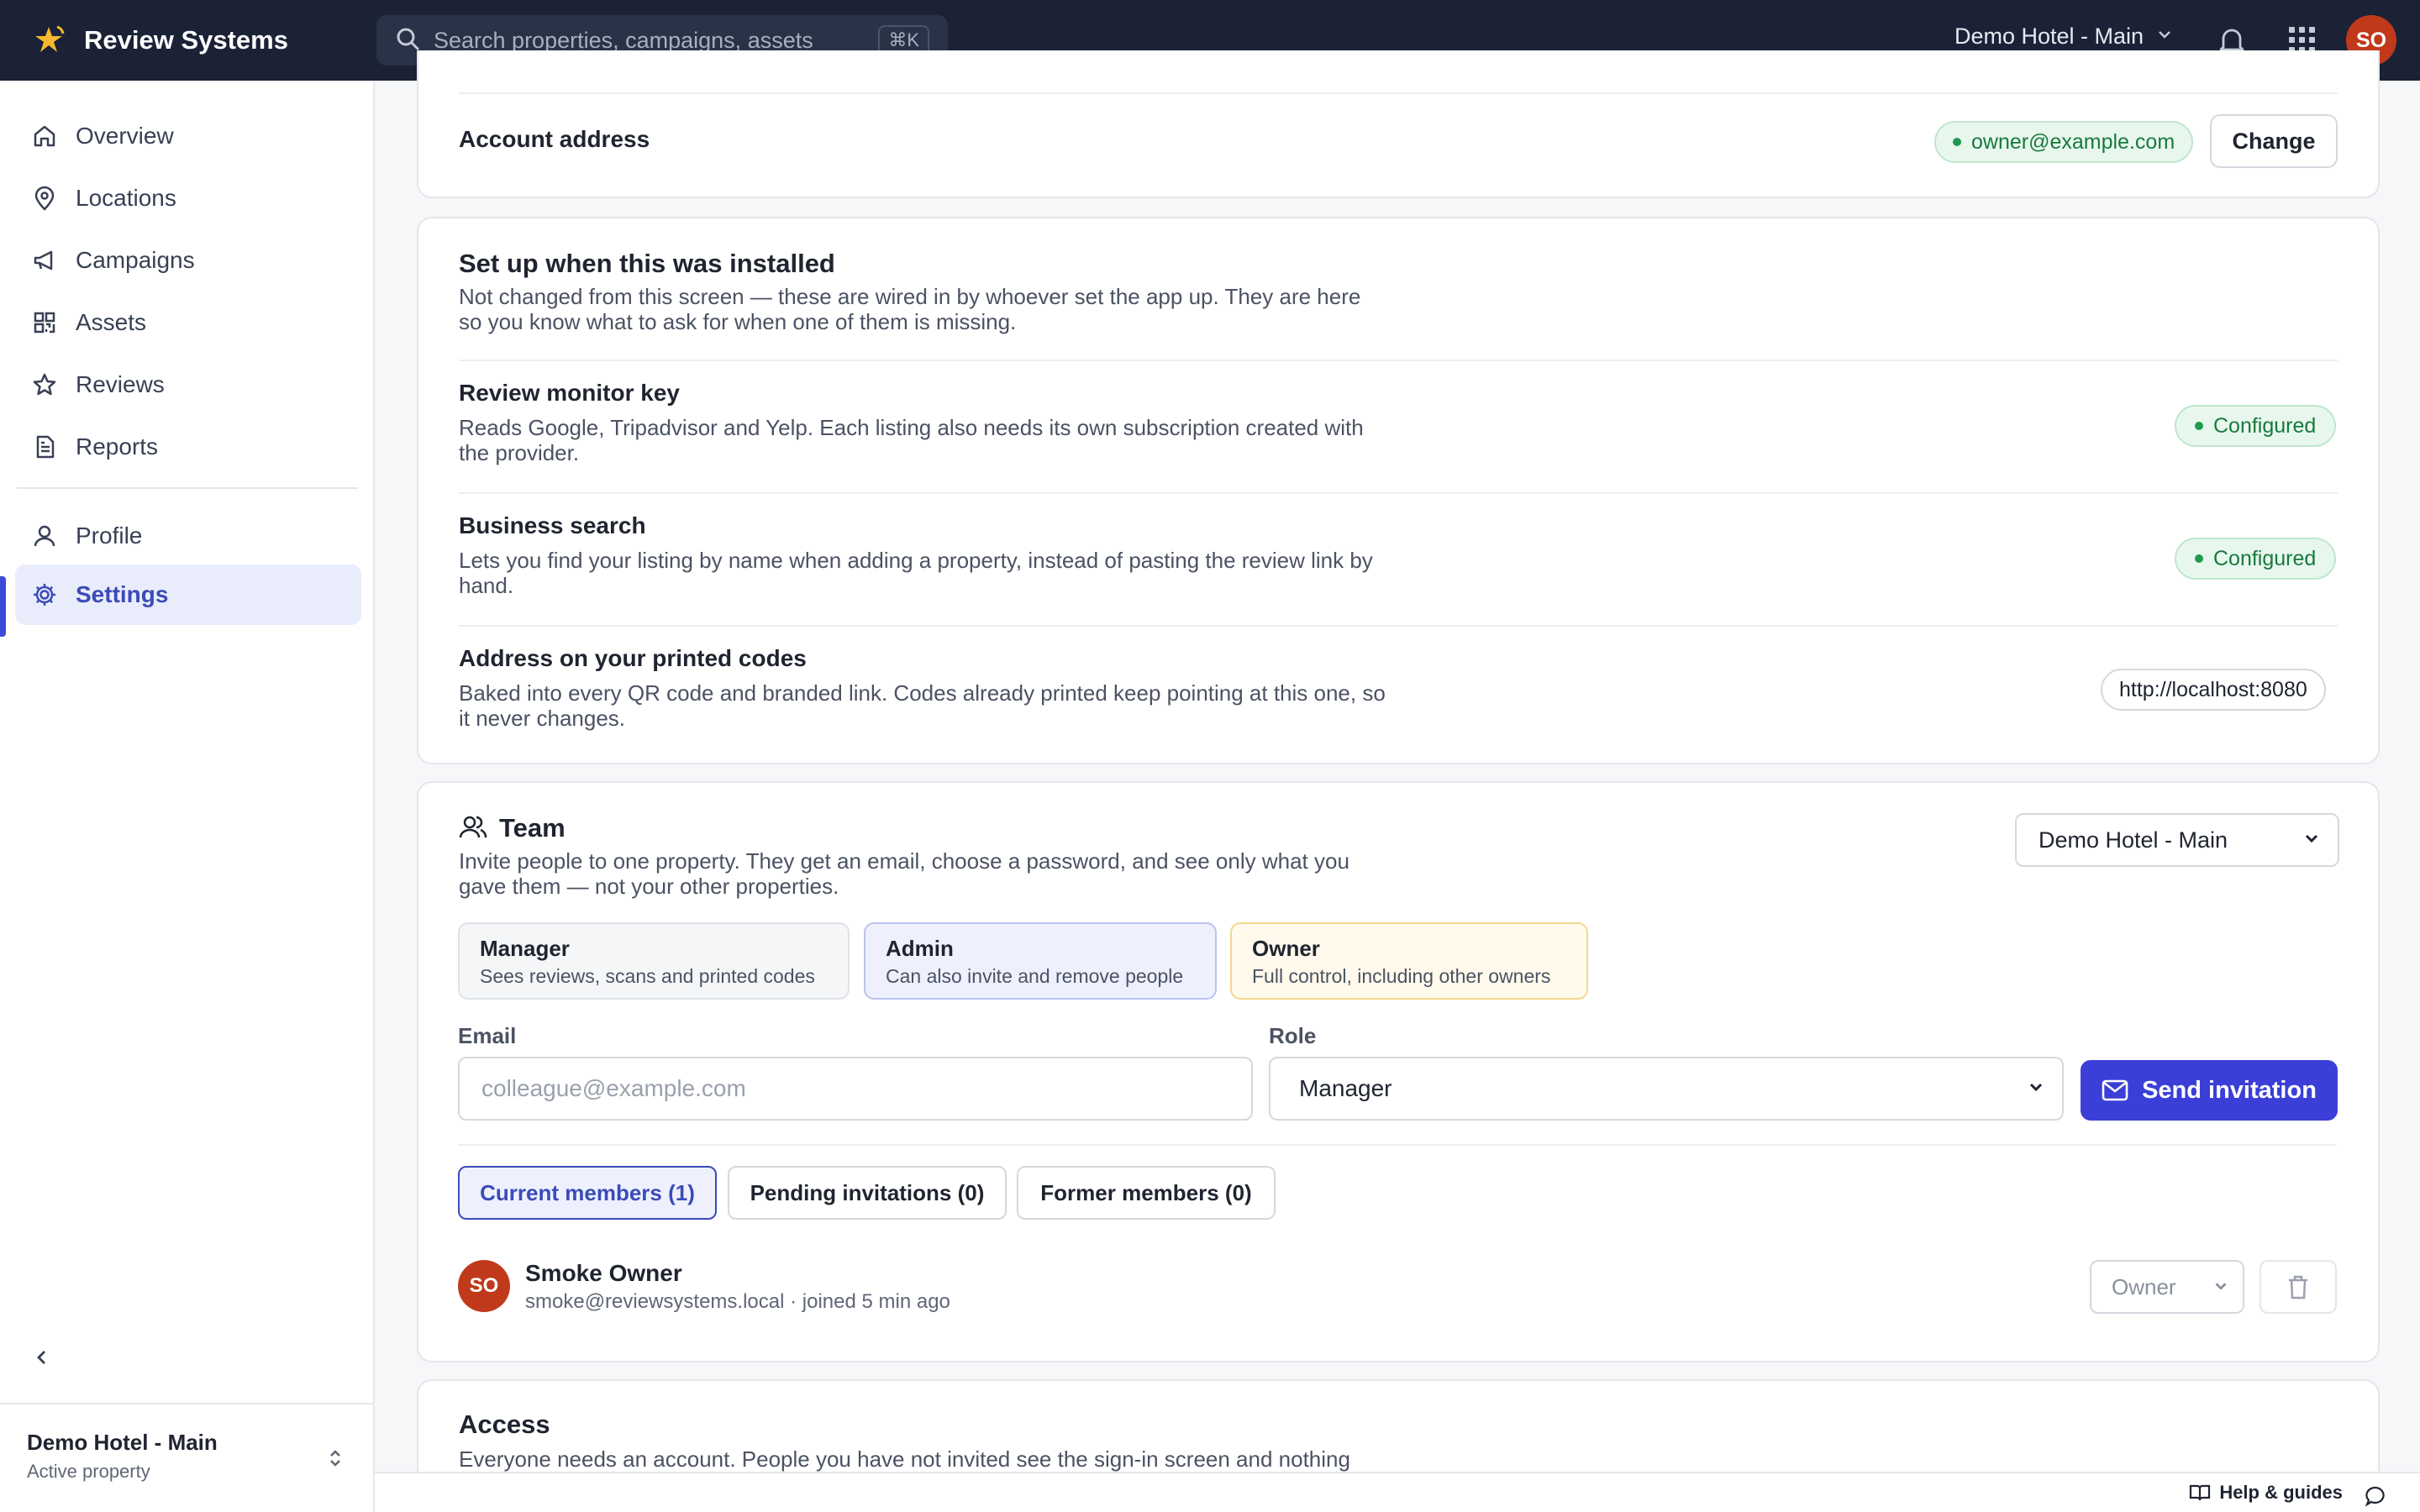  What do you see at coordinates (44, 136) in the screenshot?
I see `home-icon` at bounding box center [44, 136].